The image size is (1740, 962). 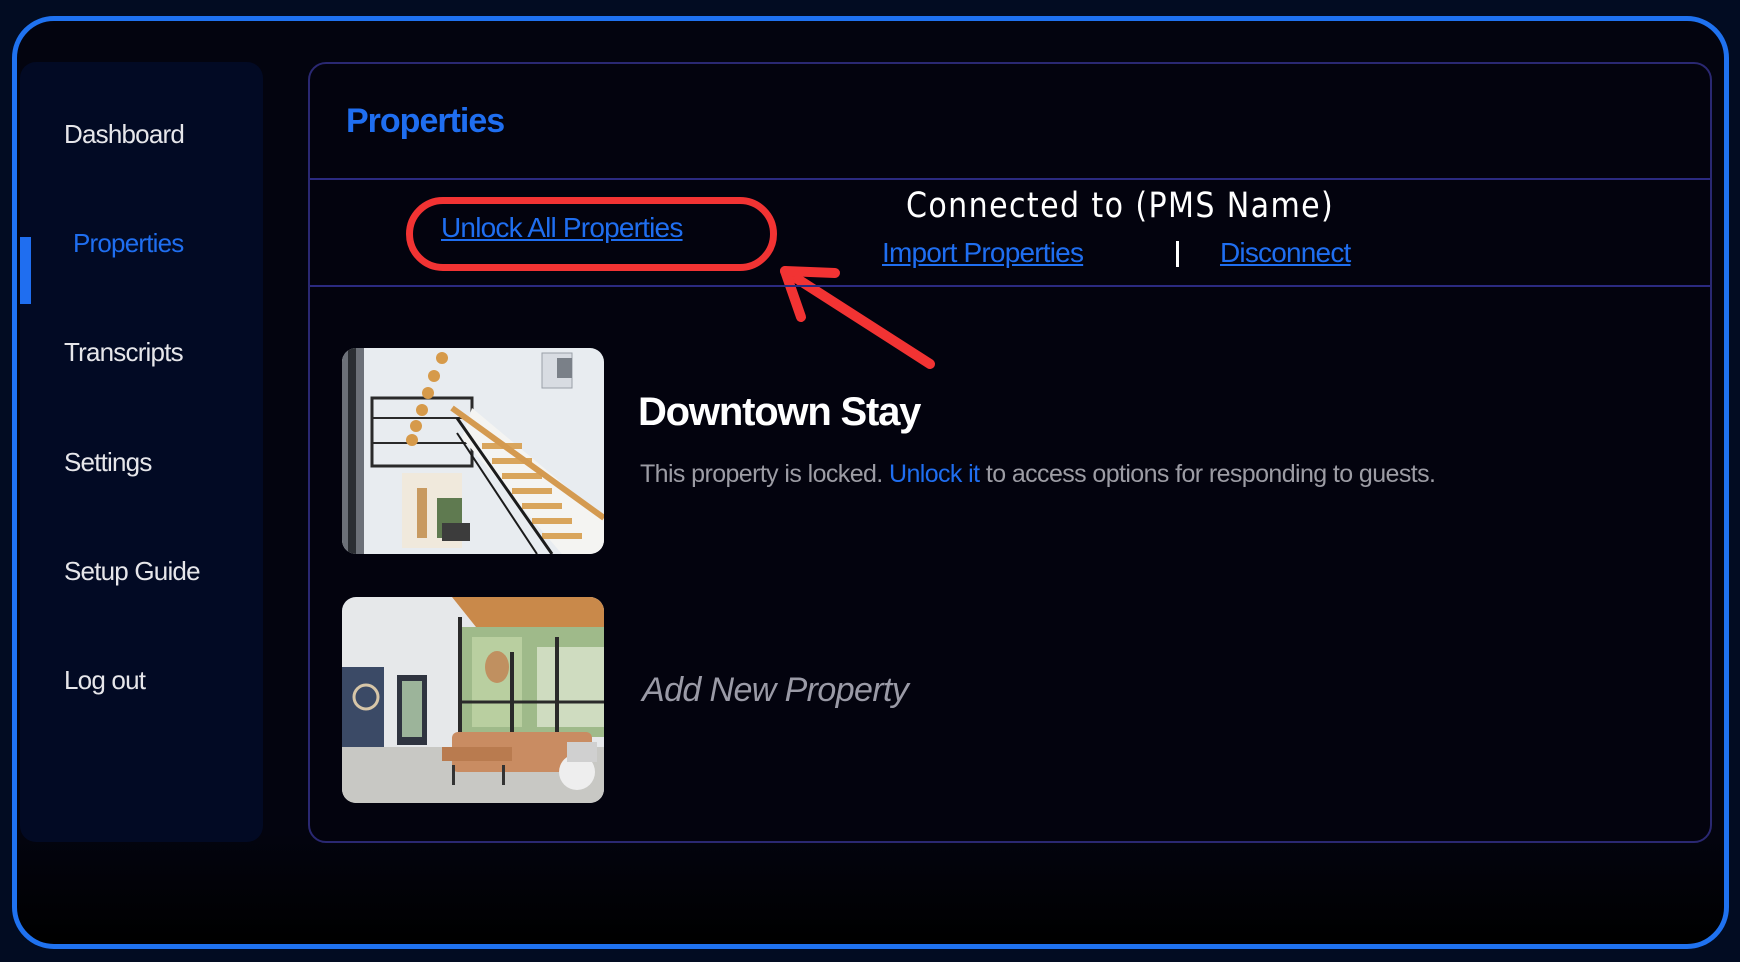 I want to click on lock-status-prefix: This property is locked., so click(x=761, y=474).